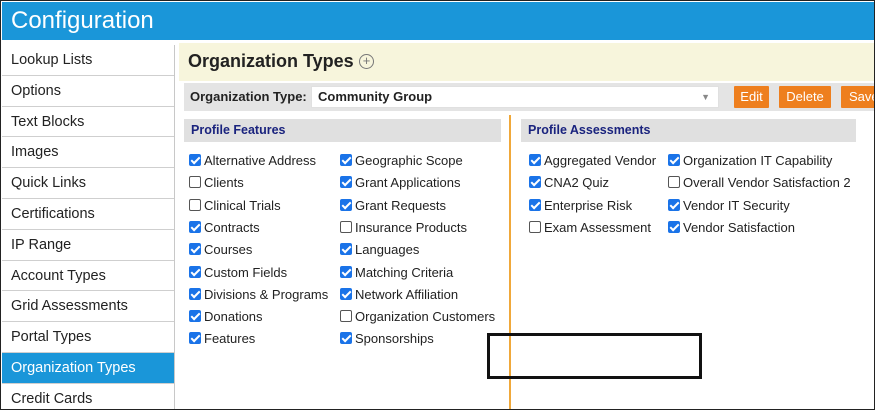 The image size is (875, 410). I want to click on sidebar-item: Images, so click(88, 153).